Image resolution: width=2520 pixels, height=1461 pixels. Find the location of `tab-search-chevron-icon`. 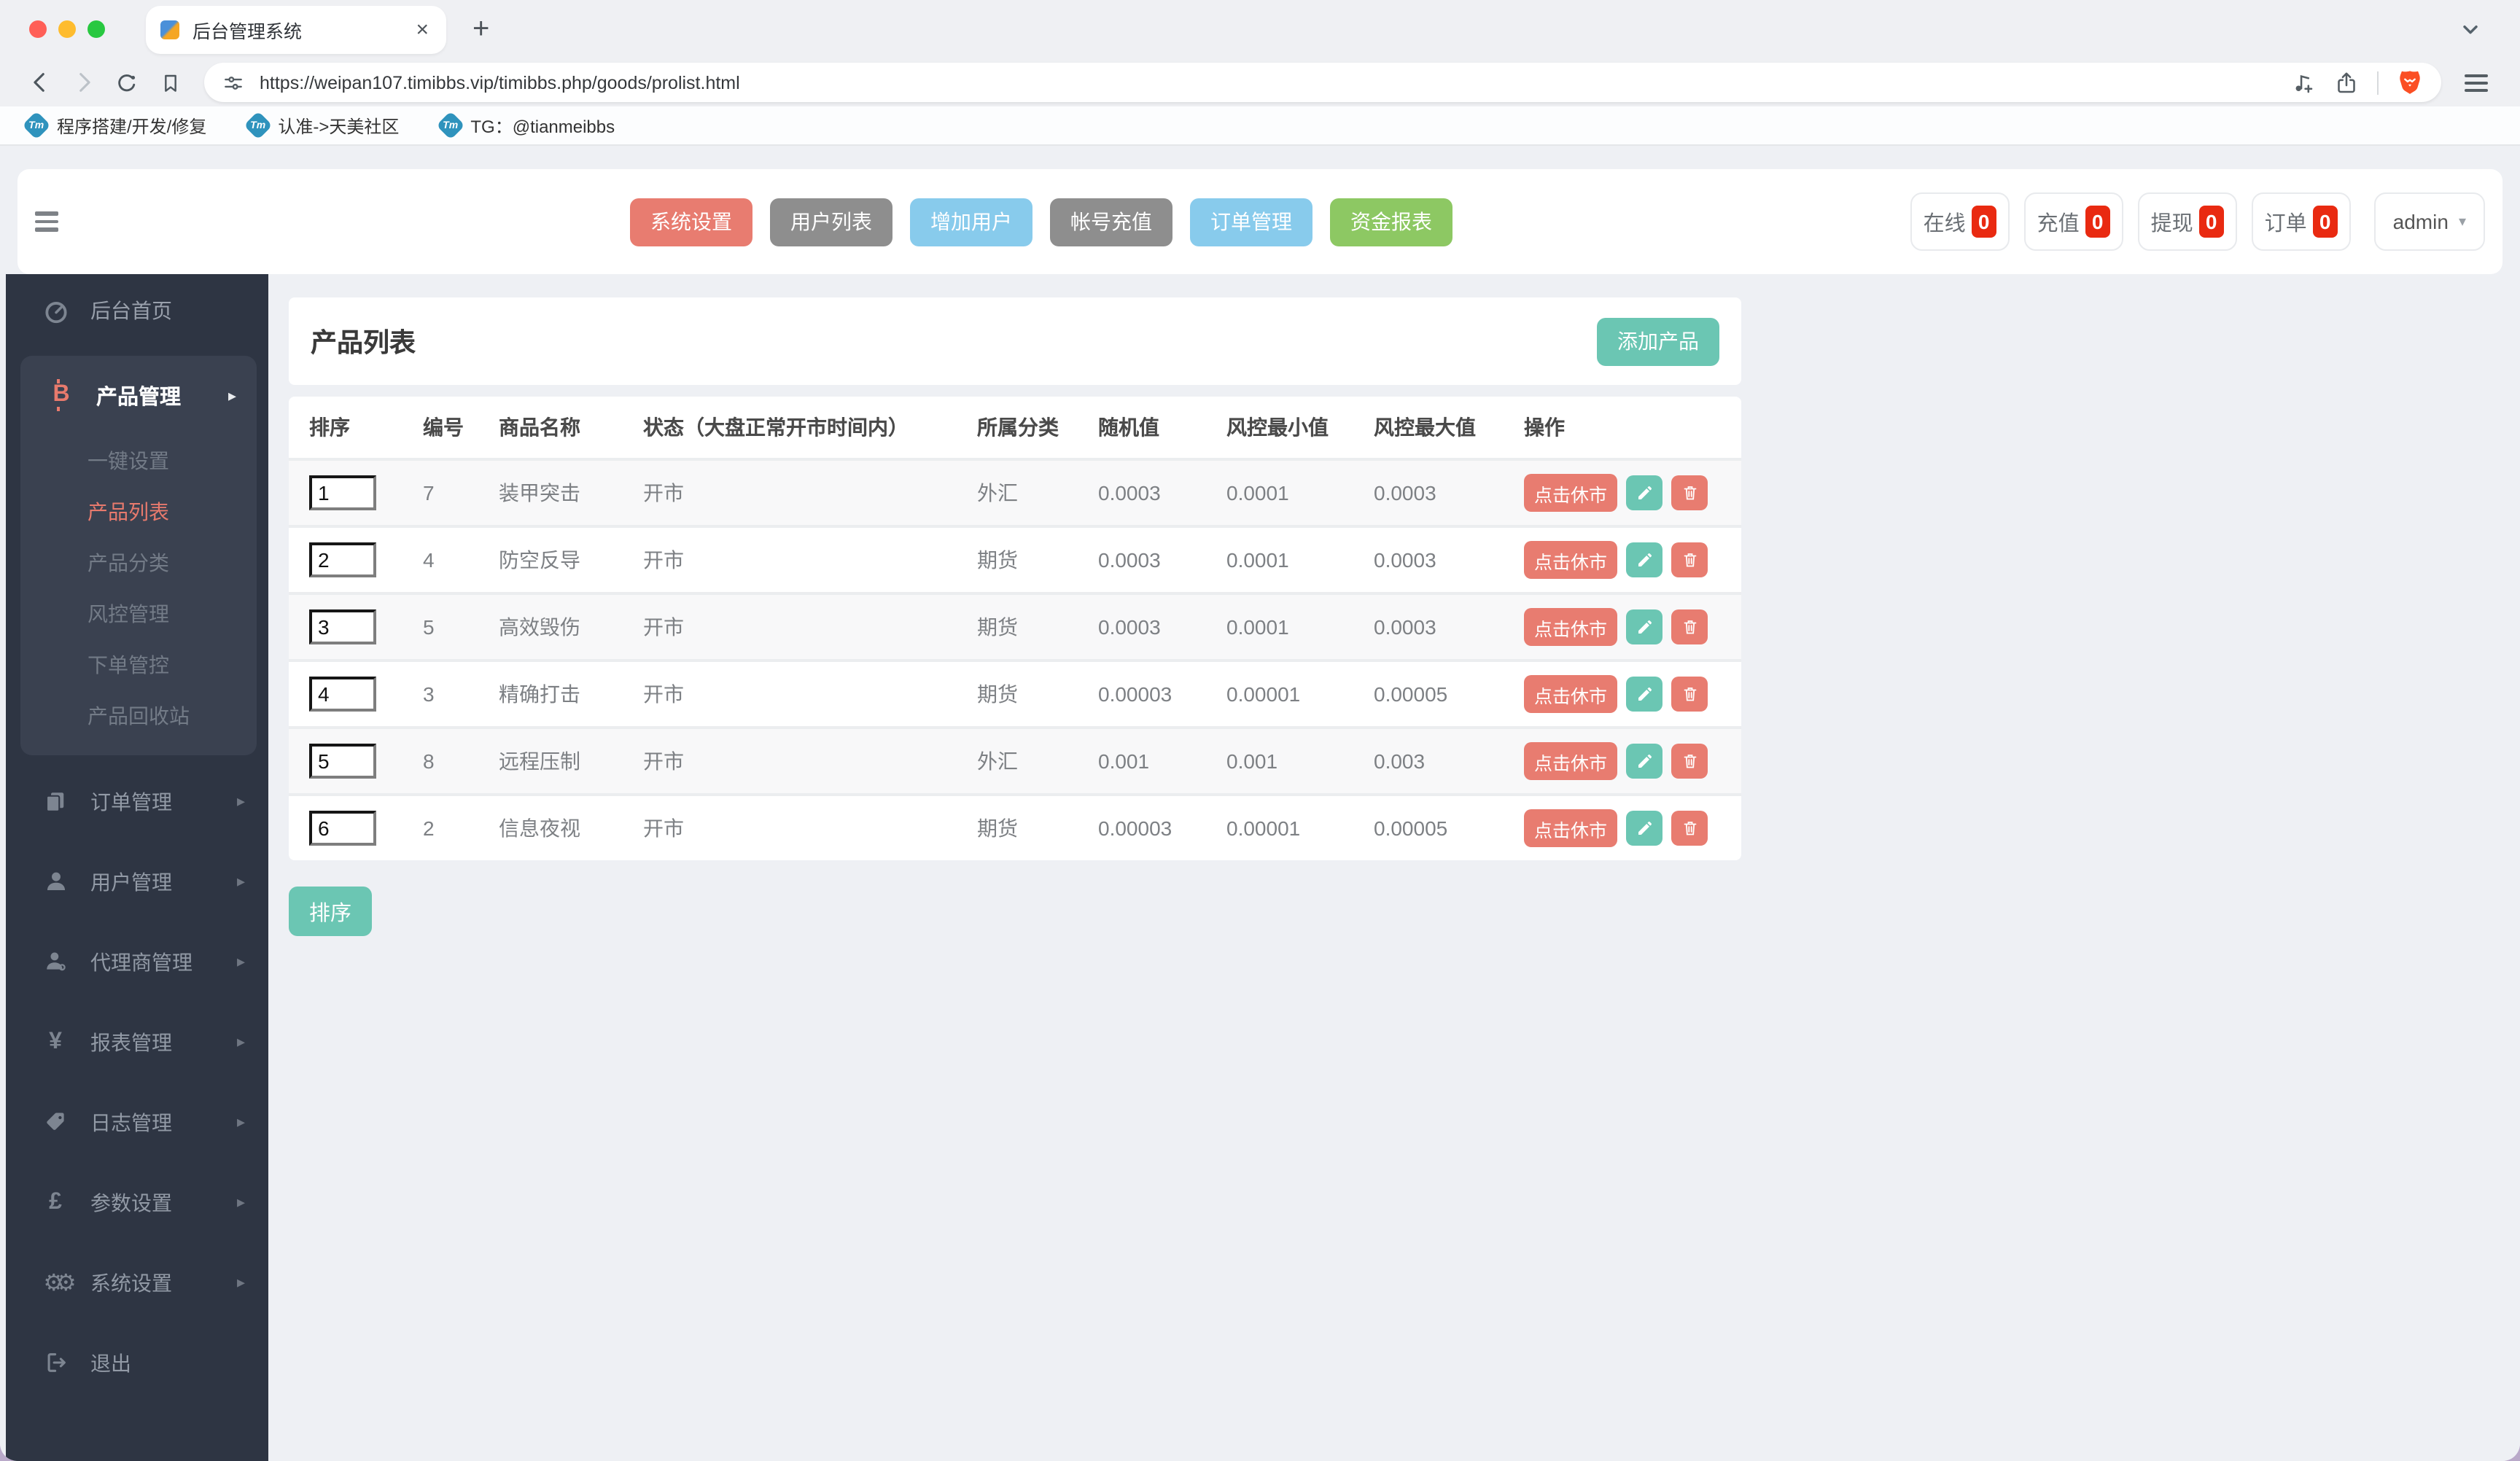

tab-search-chevron-icon is located at coordinates (2470, 29).